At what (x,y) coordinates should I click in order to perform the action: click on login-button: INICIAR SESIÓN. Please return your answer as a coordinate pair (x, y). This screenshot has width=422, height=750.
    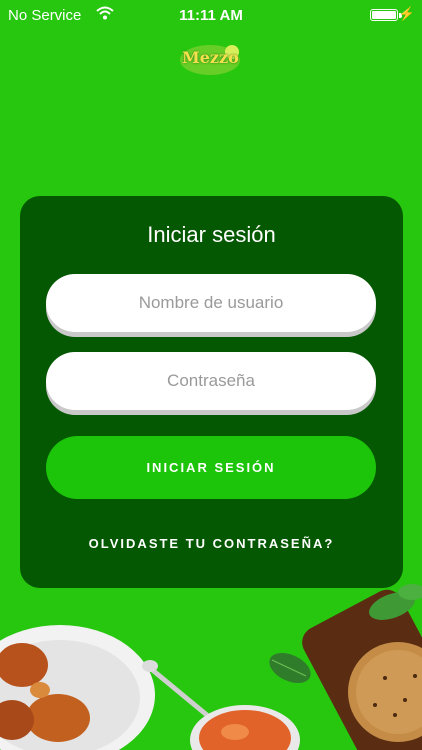
    Looking at the image, I should click on (211, 467).